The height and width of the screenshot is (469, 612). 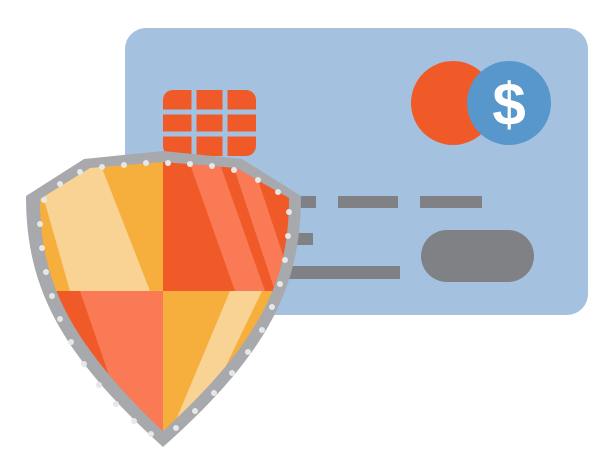 What do you see at coordinates (481, 103) in the screenshot?
I see `payment-logo: $` at bounding box center [481, 103].